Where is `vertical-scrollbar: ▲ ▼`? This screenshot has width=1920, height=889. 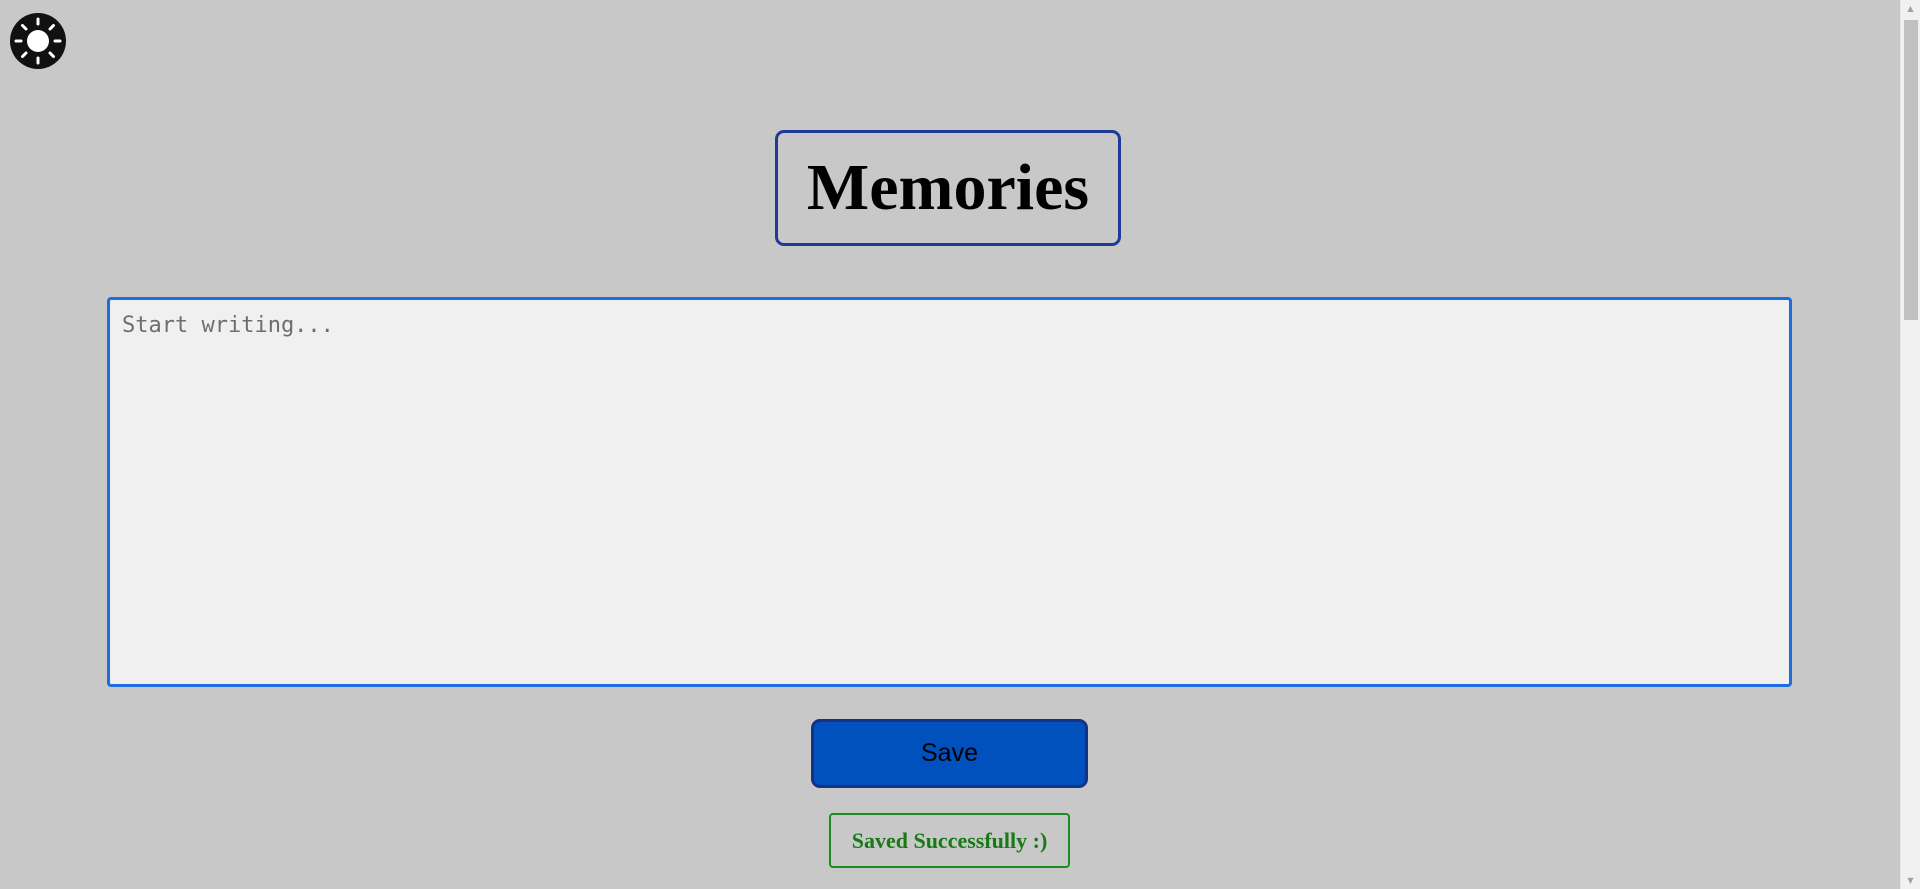
vertical-scrollbar: ▲ ▼ is located at coordinates (1910, 444).